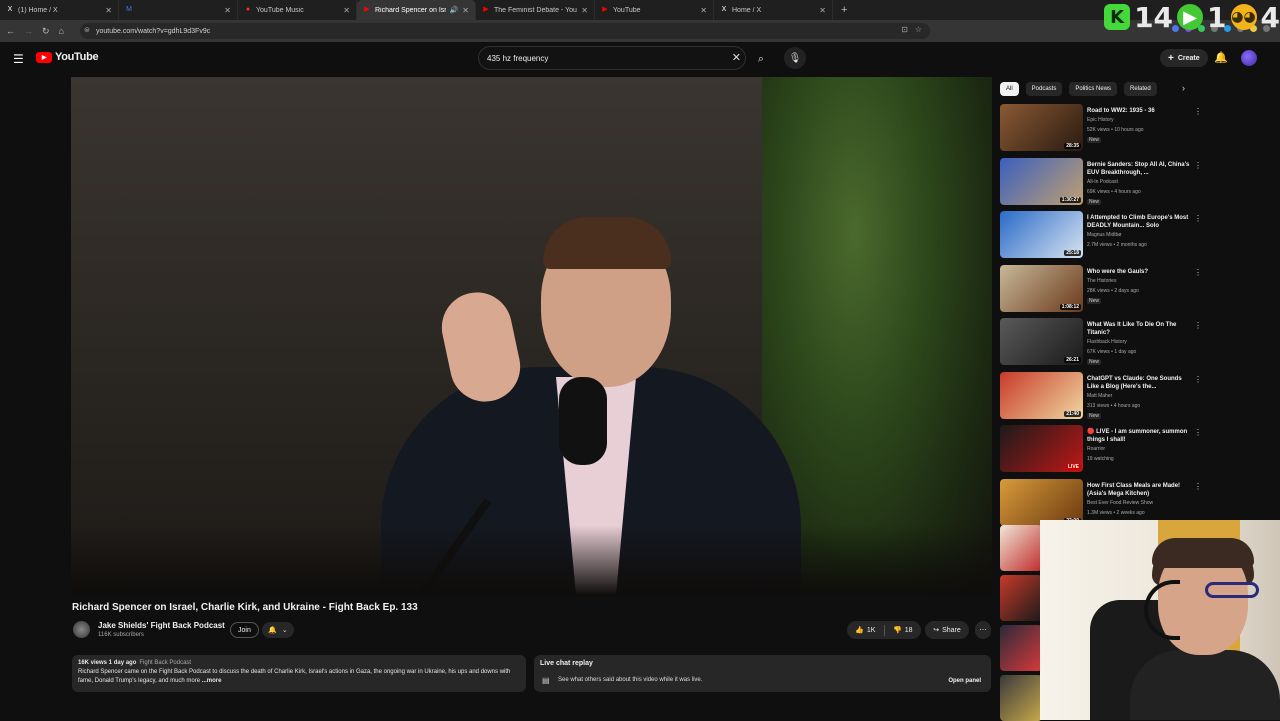 Image resolution: width=1280 pixels, height=721 pixels. Describe the element at coordinates (1041, 395) in the screenshot. I see `recommendation-thumbnail: 21:40` at that location.